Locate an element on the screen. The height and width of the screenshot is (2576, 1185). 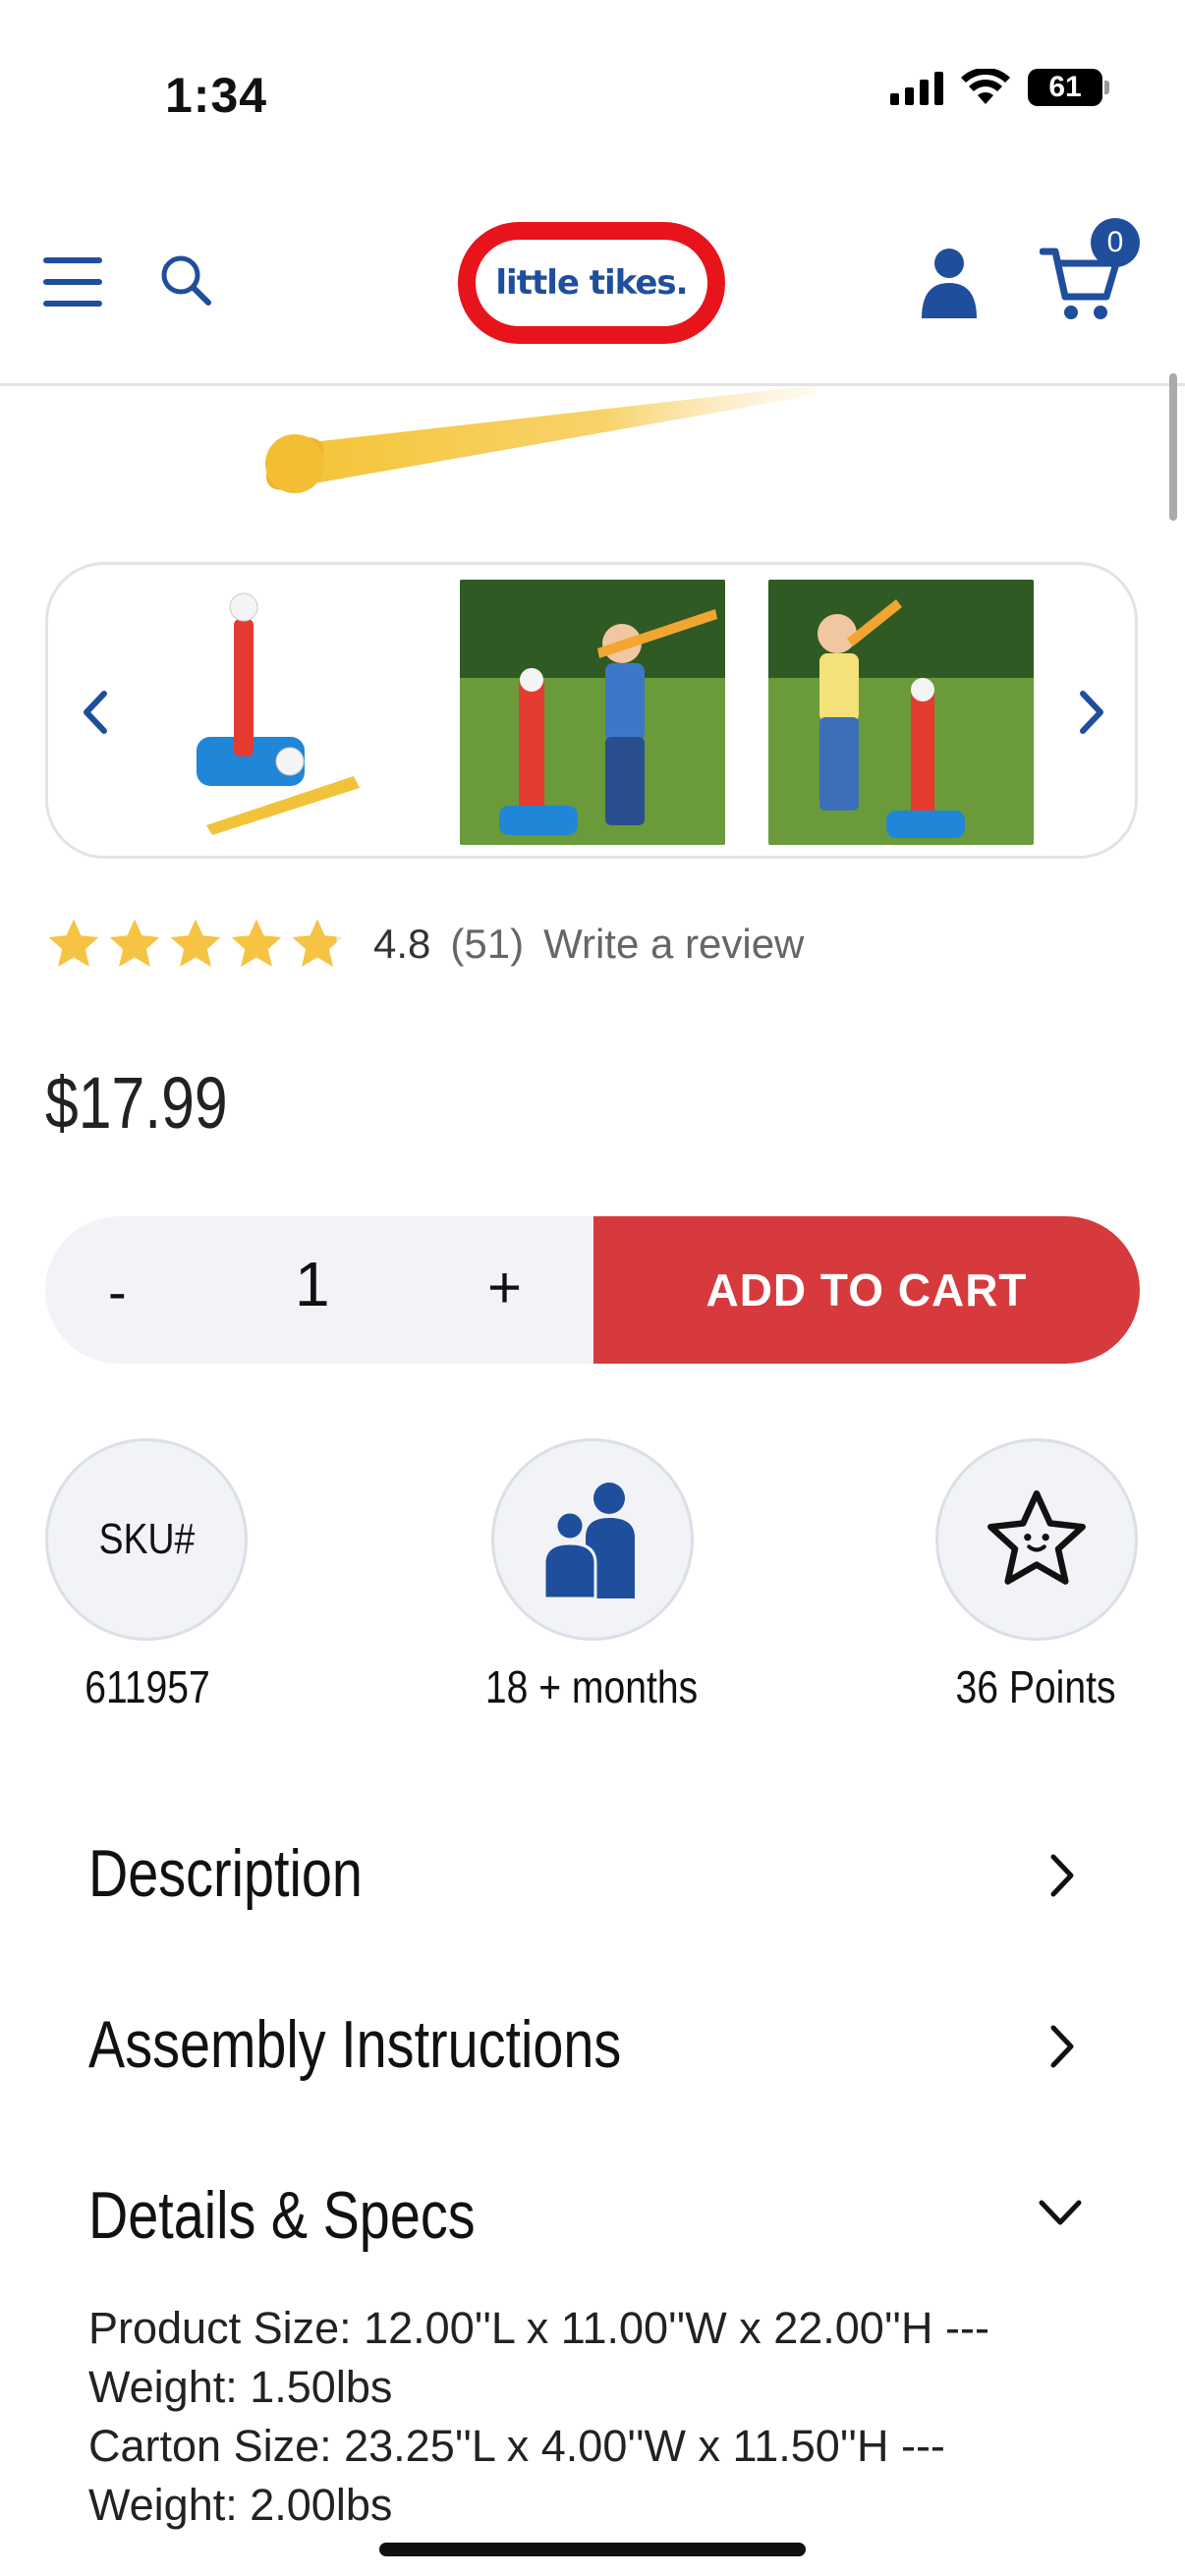
sku-badge: SKU# is located at coordinates (147, 1539).